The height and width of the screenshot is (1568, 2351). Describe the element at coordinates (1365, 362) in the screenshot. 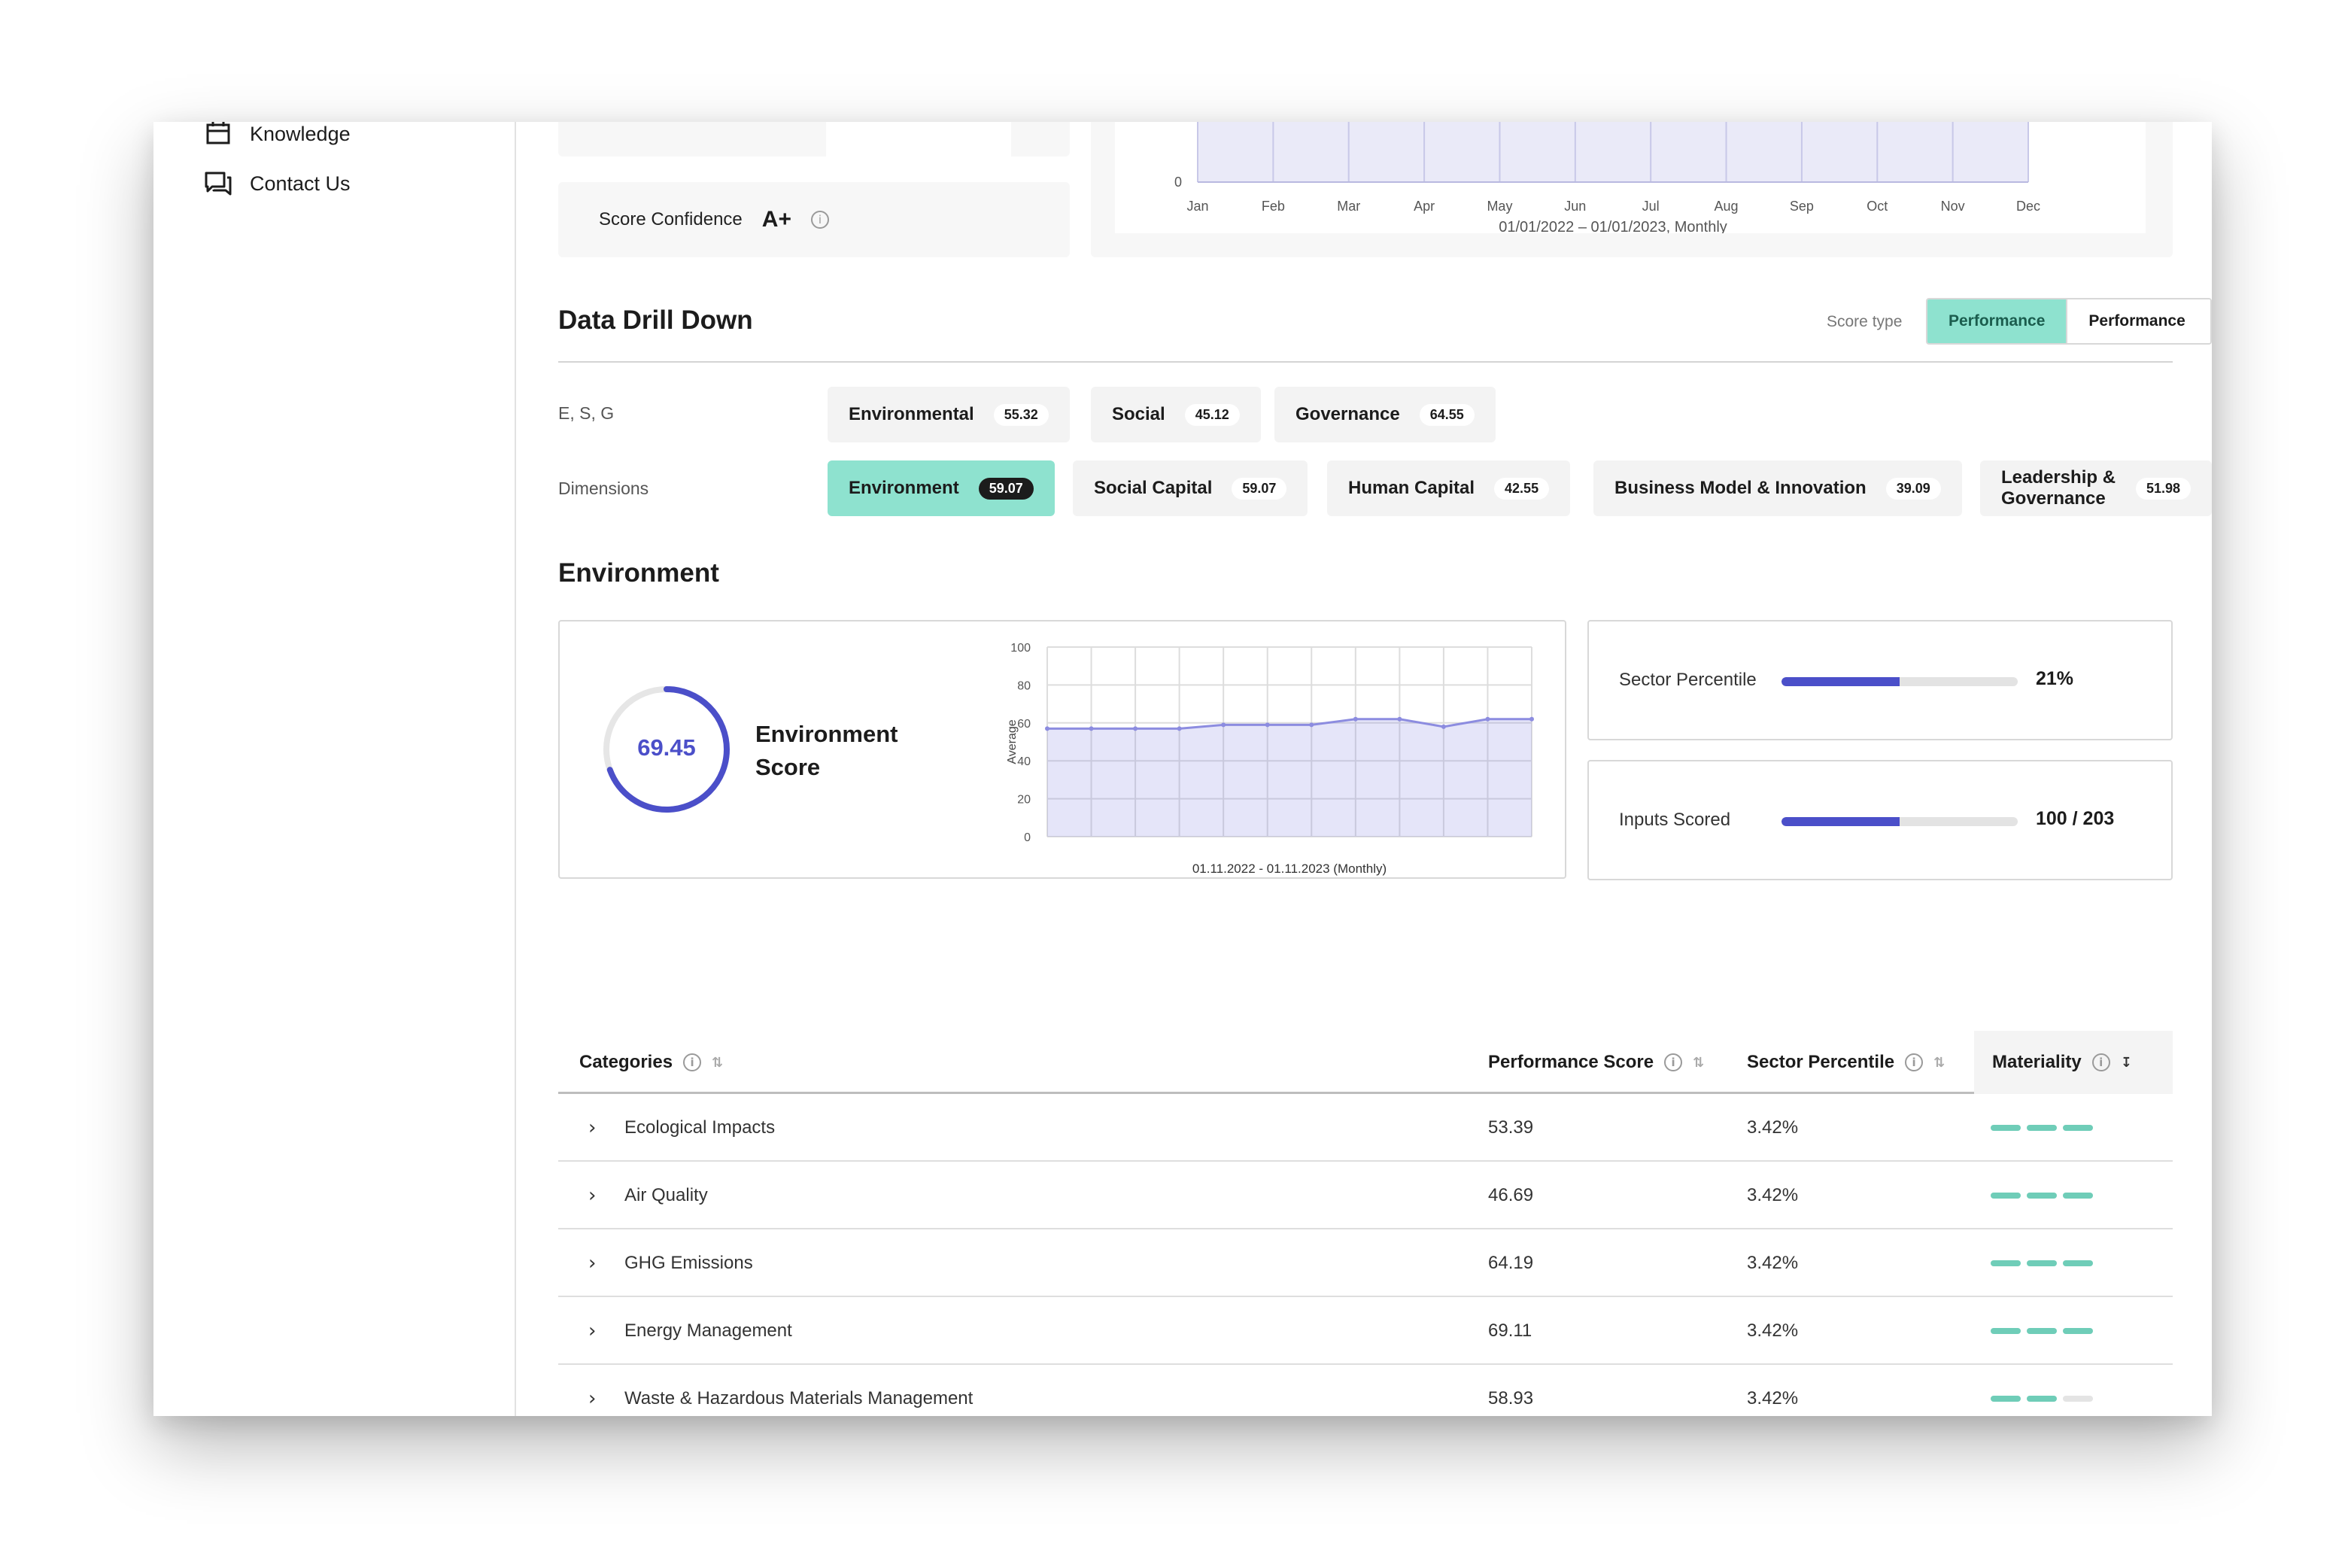

I see `divider` at that location.